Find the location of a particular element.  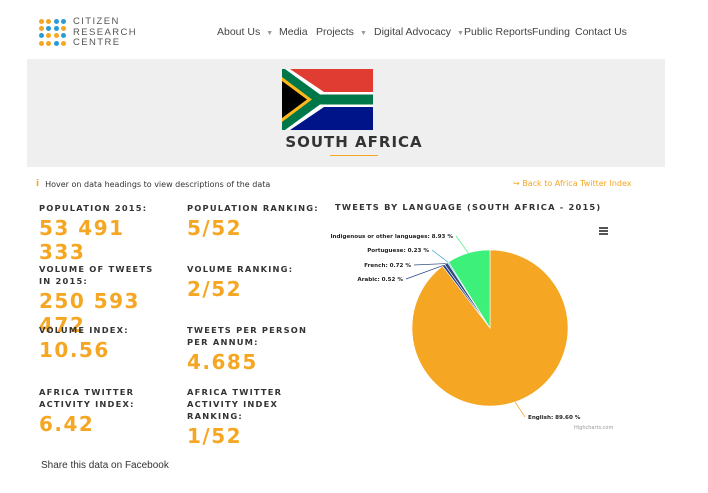

stat-label: VOLUME OF TWEETS IN 2015: is located at coordinates (96, 275).